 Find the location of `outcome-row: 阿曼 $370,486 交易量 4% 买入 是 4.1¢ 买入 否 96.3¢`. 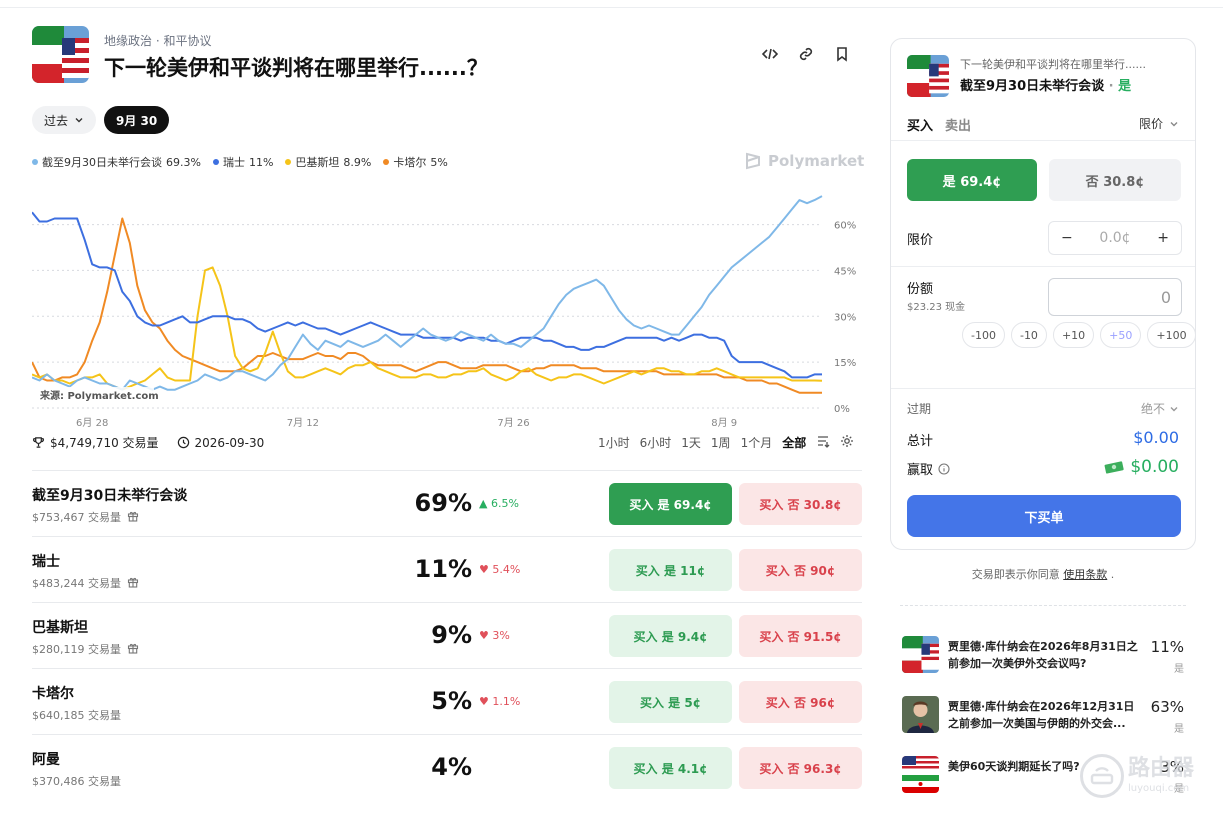

outcome-row: 阿曼 $370,486 交易量 4% 买入 是 4.1¢ 买入 否 96.3¢ is located at coordinates (447, 767).